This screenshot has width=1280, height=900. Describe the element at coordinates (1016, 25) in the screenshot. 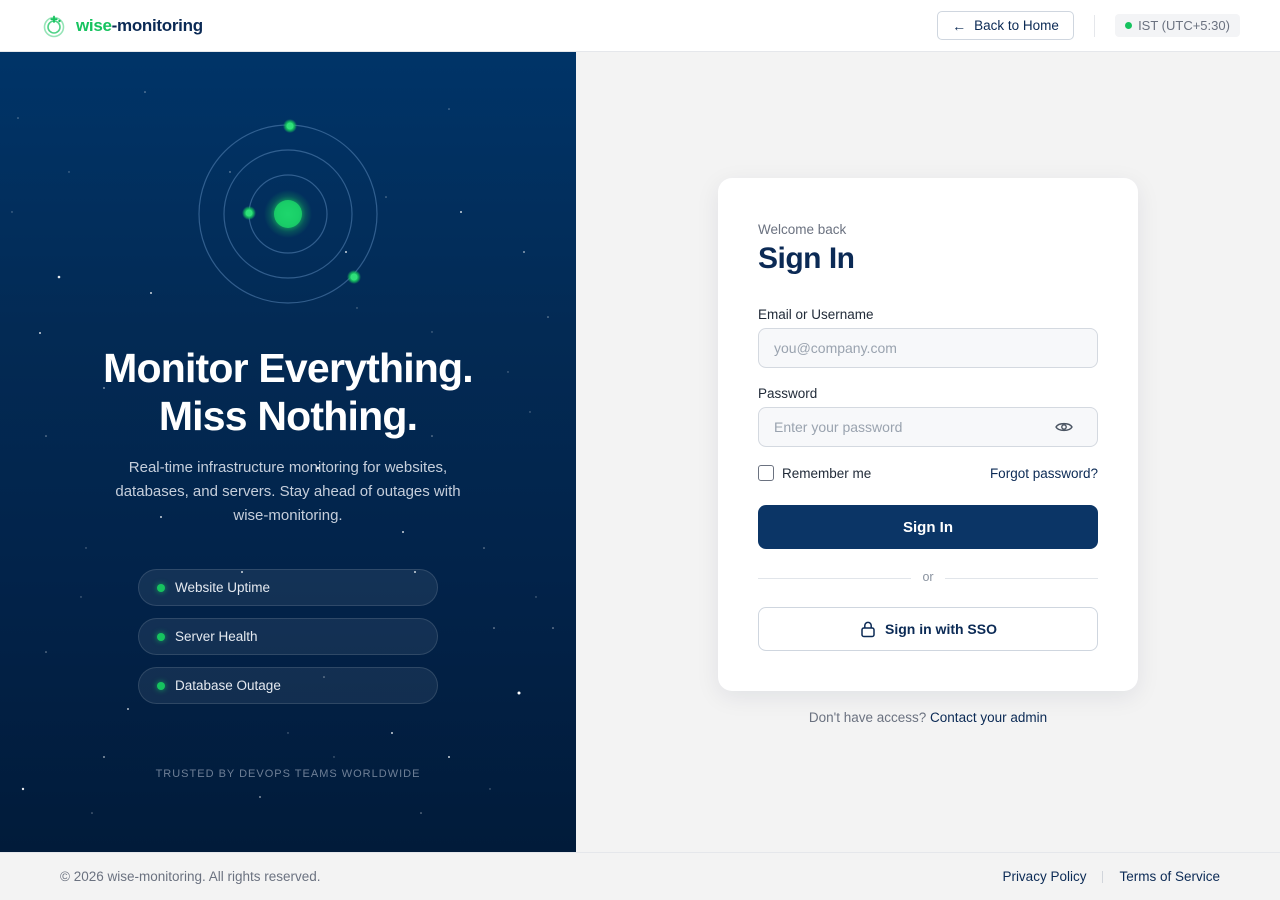

I see `back-to-home-label: Back to Home` at that location.